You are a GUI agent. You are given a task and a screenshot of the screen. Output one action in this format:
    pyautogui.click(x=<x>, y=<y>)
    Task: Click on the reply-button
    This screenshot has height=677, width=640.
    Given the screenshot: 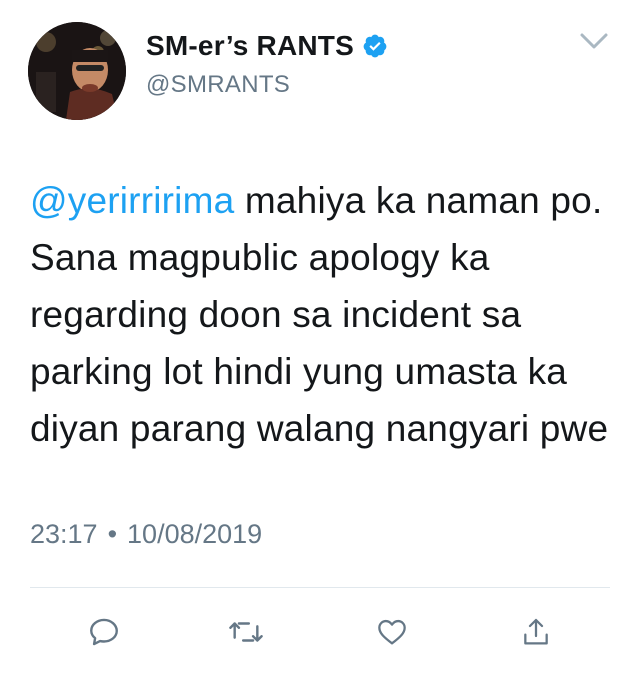 What is the action you would take?
    pyautogui.click(x=104, y=632)
    